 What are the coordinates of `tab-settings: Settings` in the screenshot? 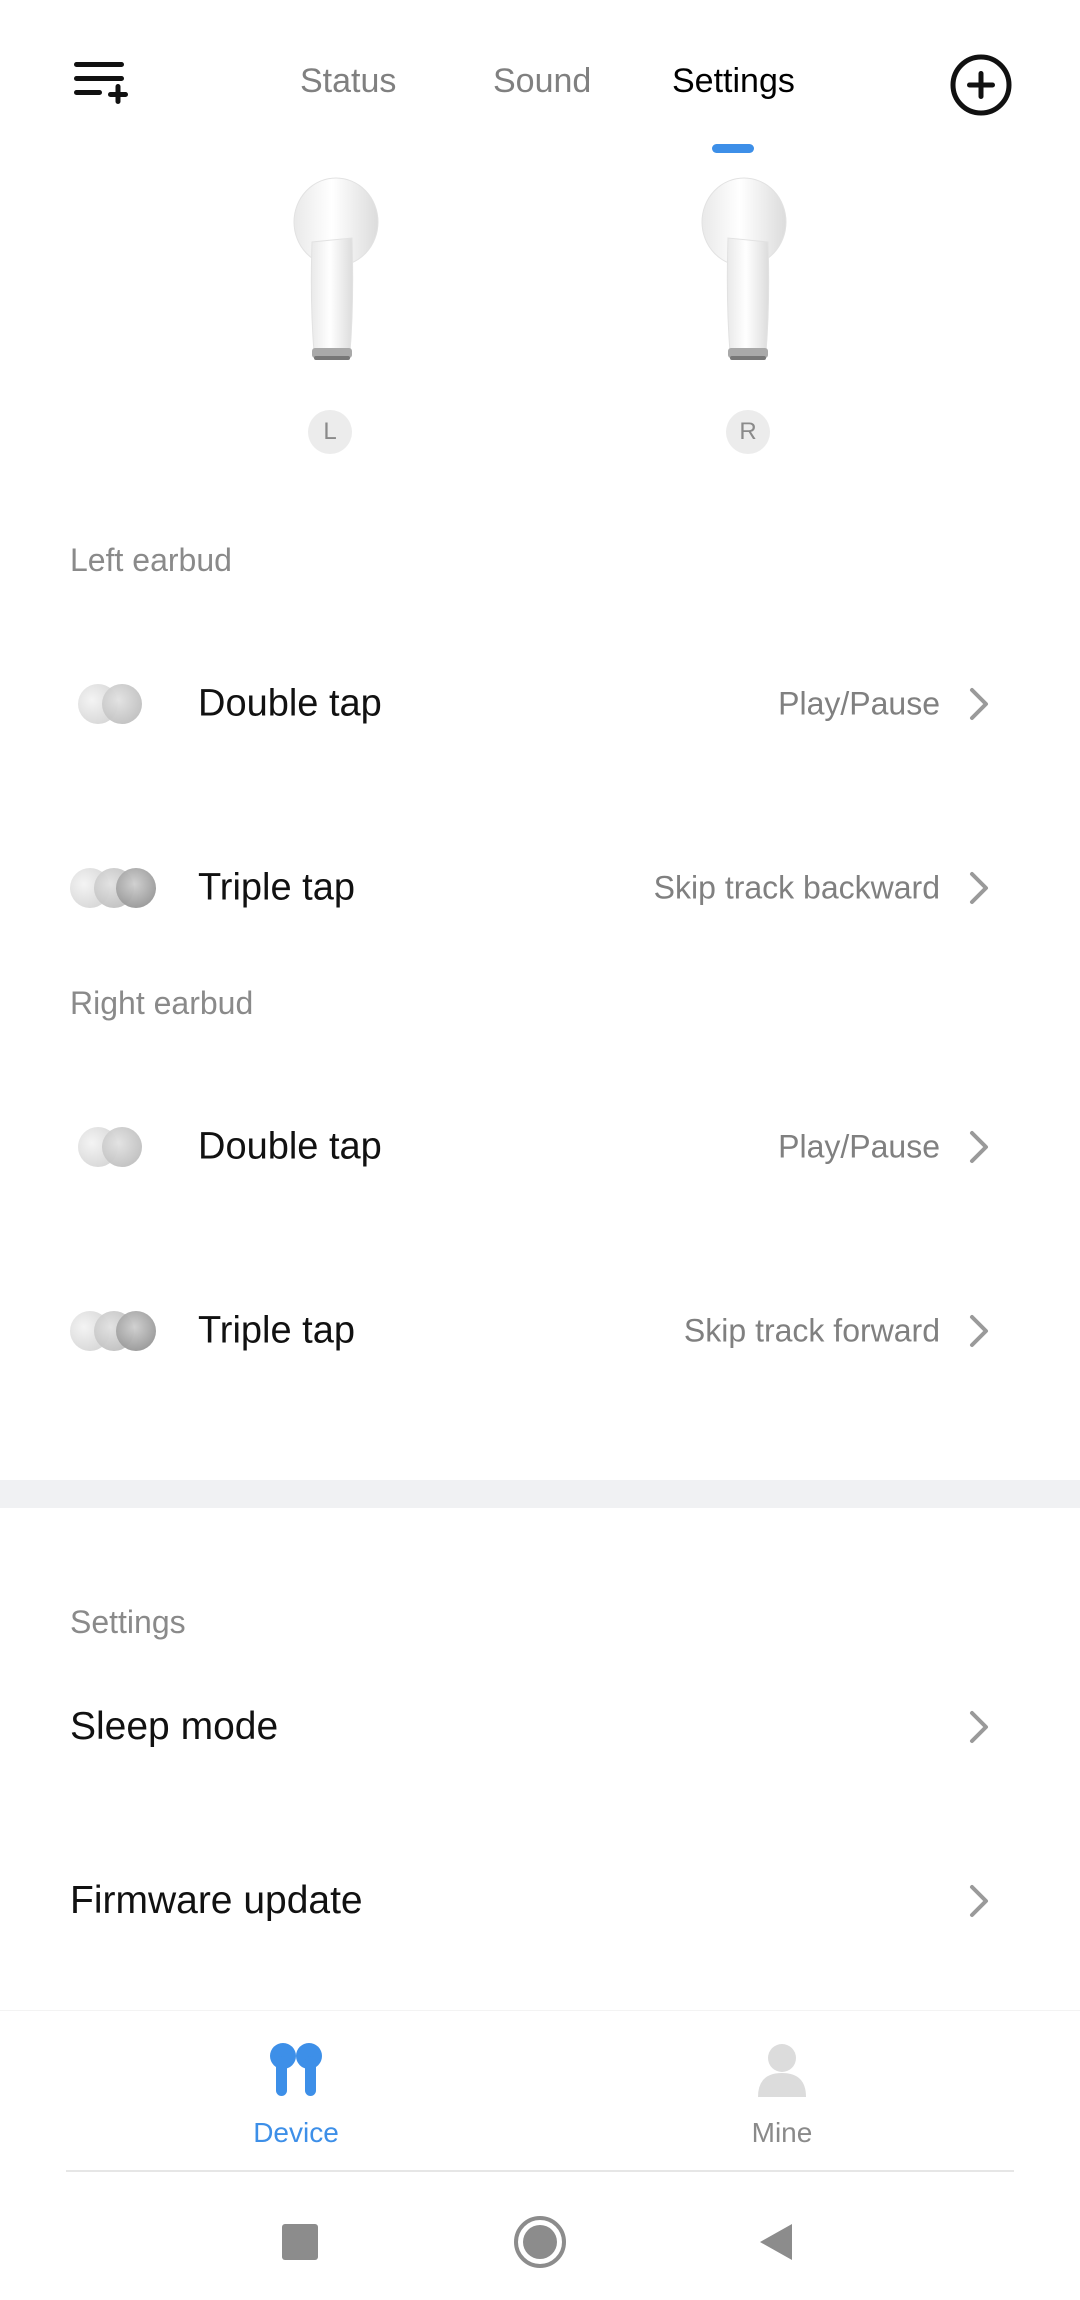 It's located at (733, 81).